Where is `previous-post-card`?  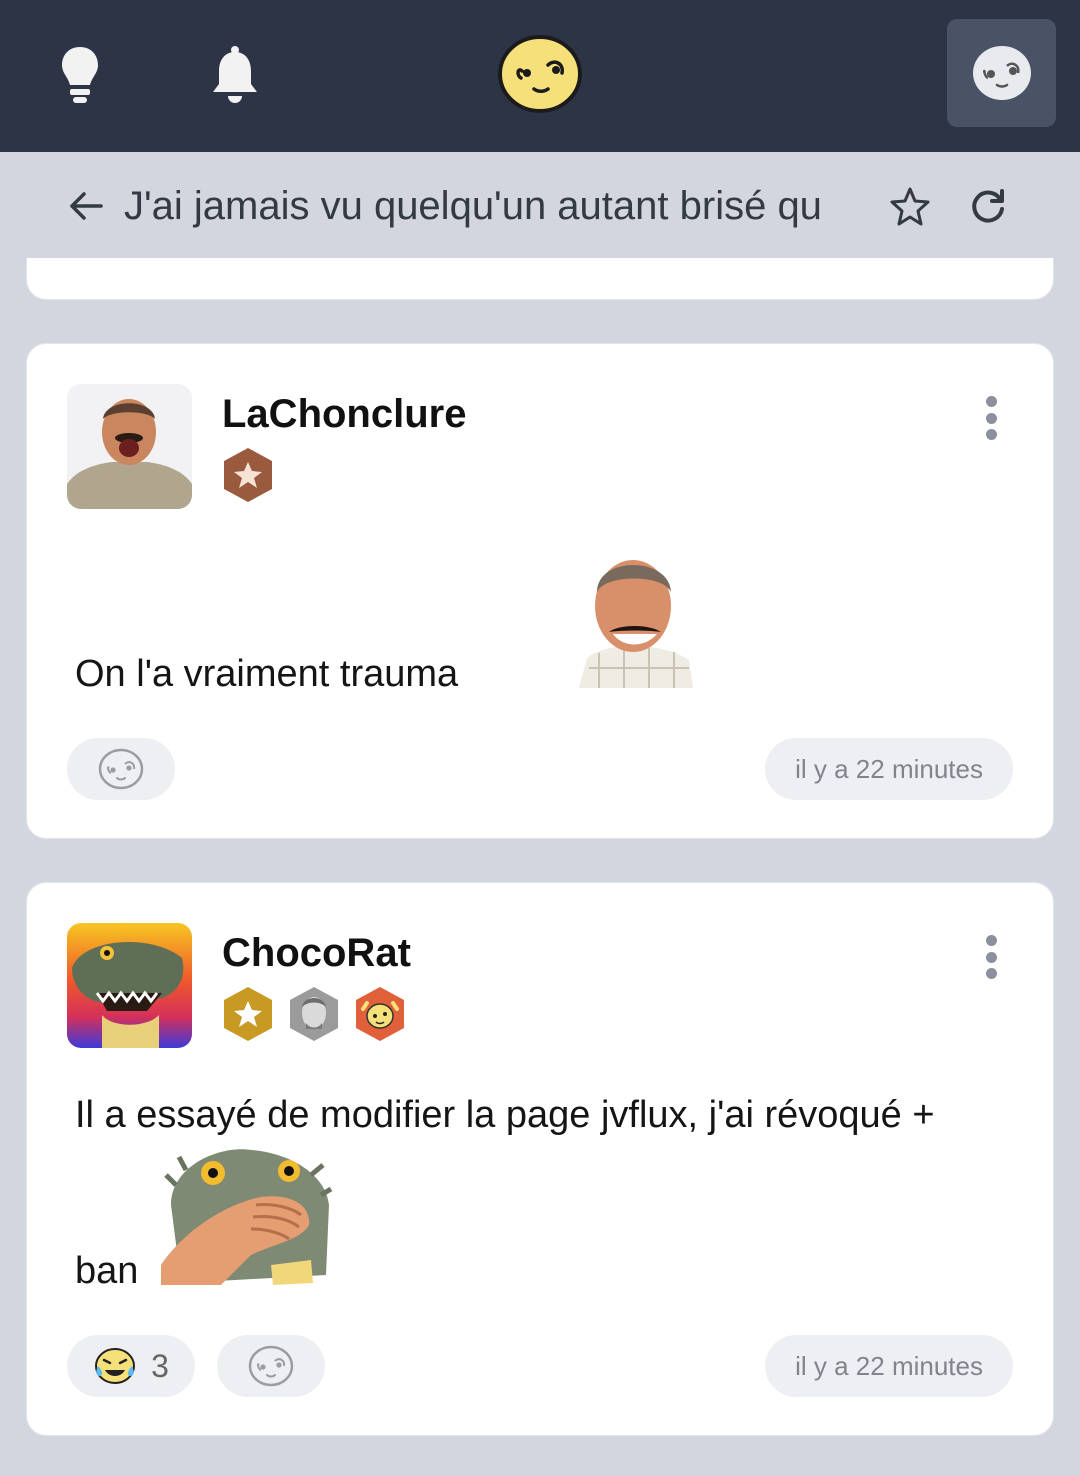 previous-post-card is located at coordinates (540, 279).